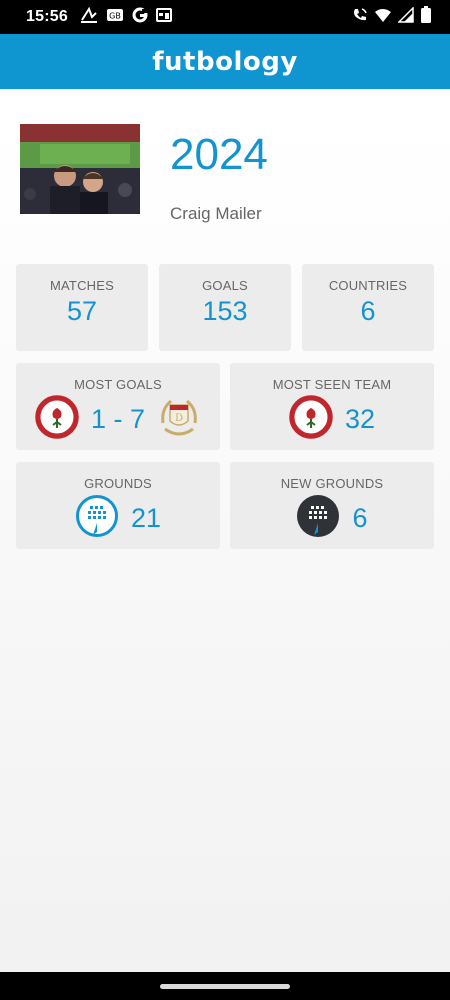 Image resolution: width=450 pixels, height=1000 pixels. Describe the element at coordinates (426, 17) in the screenshot. I see `battery-icon` at that location.